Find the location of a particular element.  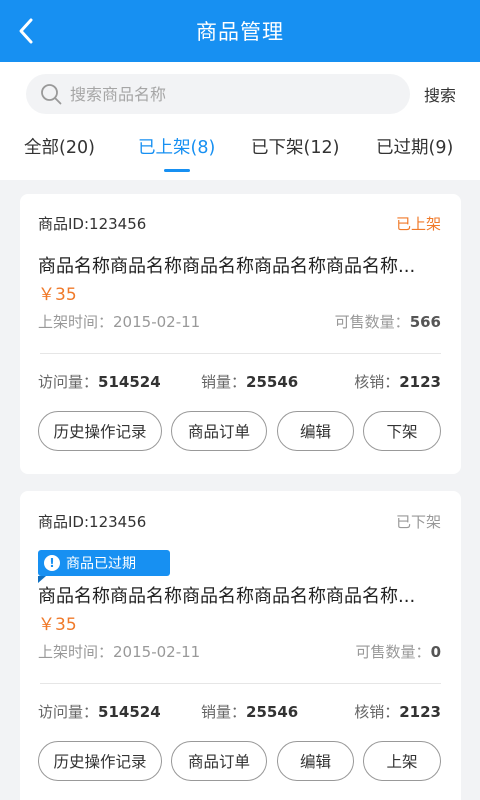

app-header: 商品管理 is located at coordinates (240, 31).